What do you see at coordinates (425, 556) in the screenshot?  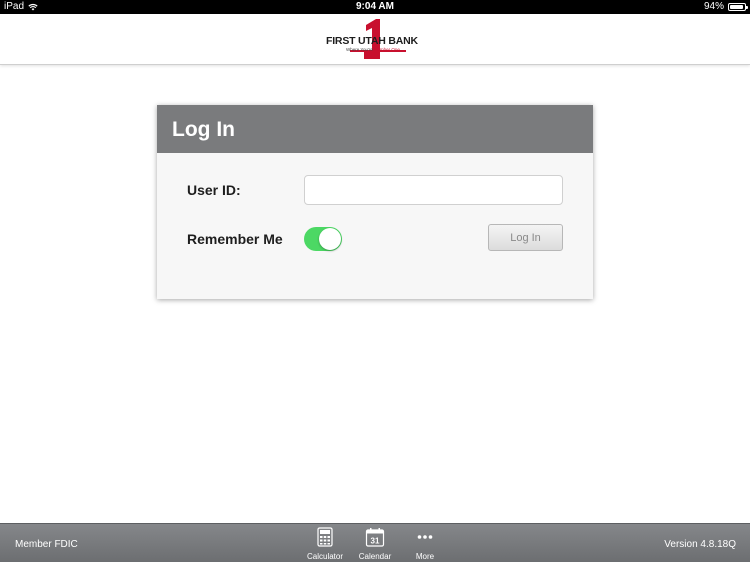 I see `tab-more-label: More` at bounding box center [425, 556].